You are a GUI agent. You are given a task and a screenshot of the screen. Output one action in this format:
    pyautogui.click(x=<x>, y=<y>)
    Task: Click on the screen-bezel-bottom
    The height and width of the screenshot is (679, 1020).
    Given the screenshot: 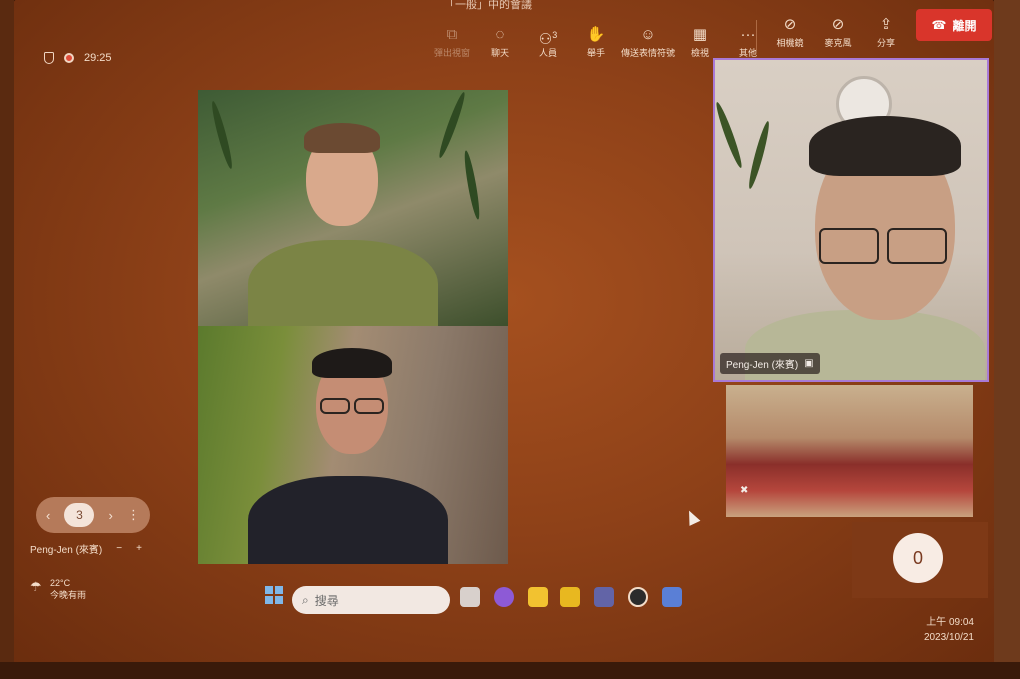 What is the action you would take?
    pyautogui.click(x=510, y=670)
    